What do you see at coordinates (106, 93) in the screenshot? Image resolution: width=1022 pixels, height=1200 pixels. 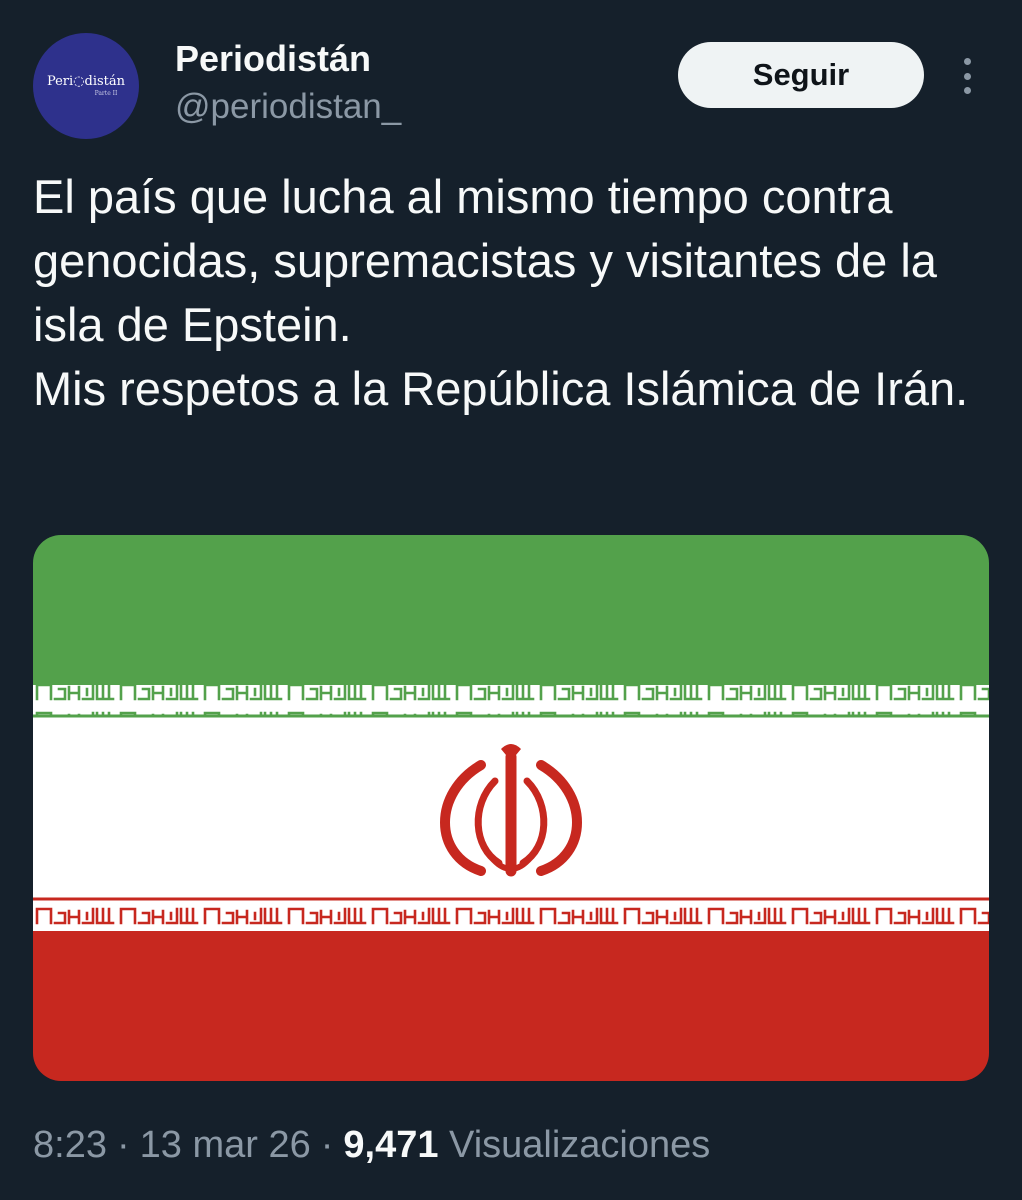 I see `avatar-sub-text: Parte II` at bounding box center [106, 93].